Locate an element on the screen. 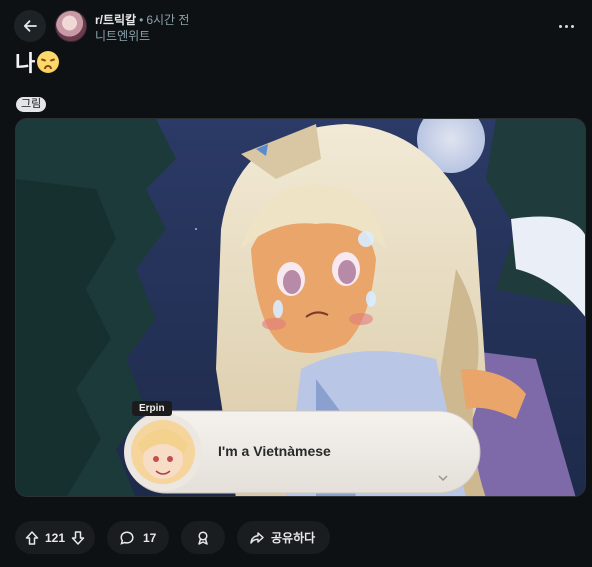 The height and width of the screenshot is (567, 592). subreddit-line: r/트릭칼 • 6시간 전 is located at coordinates (142, 19).